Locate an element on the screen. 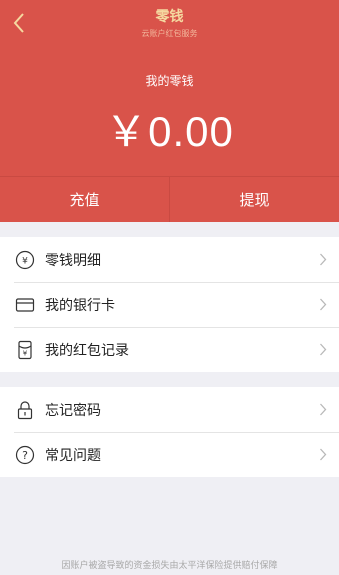  yen-circle-icon: ¥ is located at coordinates (25, 260).